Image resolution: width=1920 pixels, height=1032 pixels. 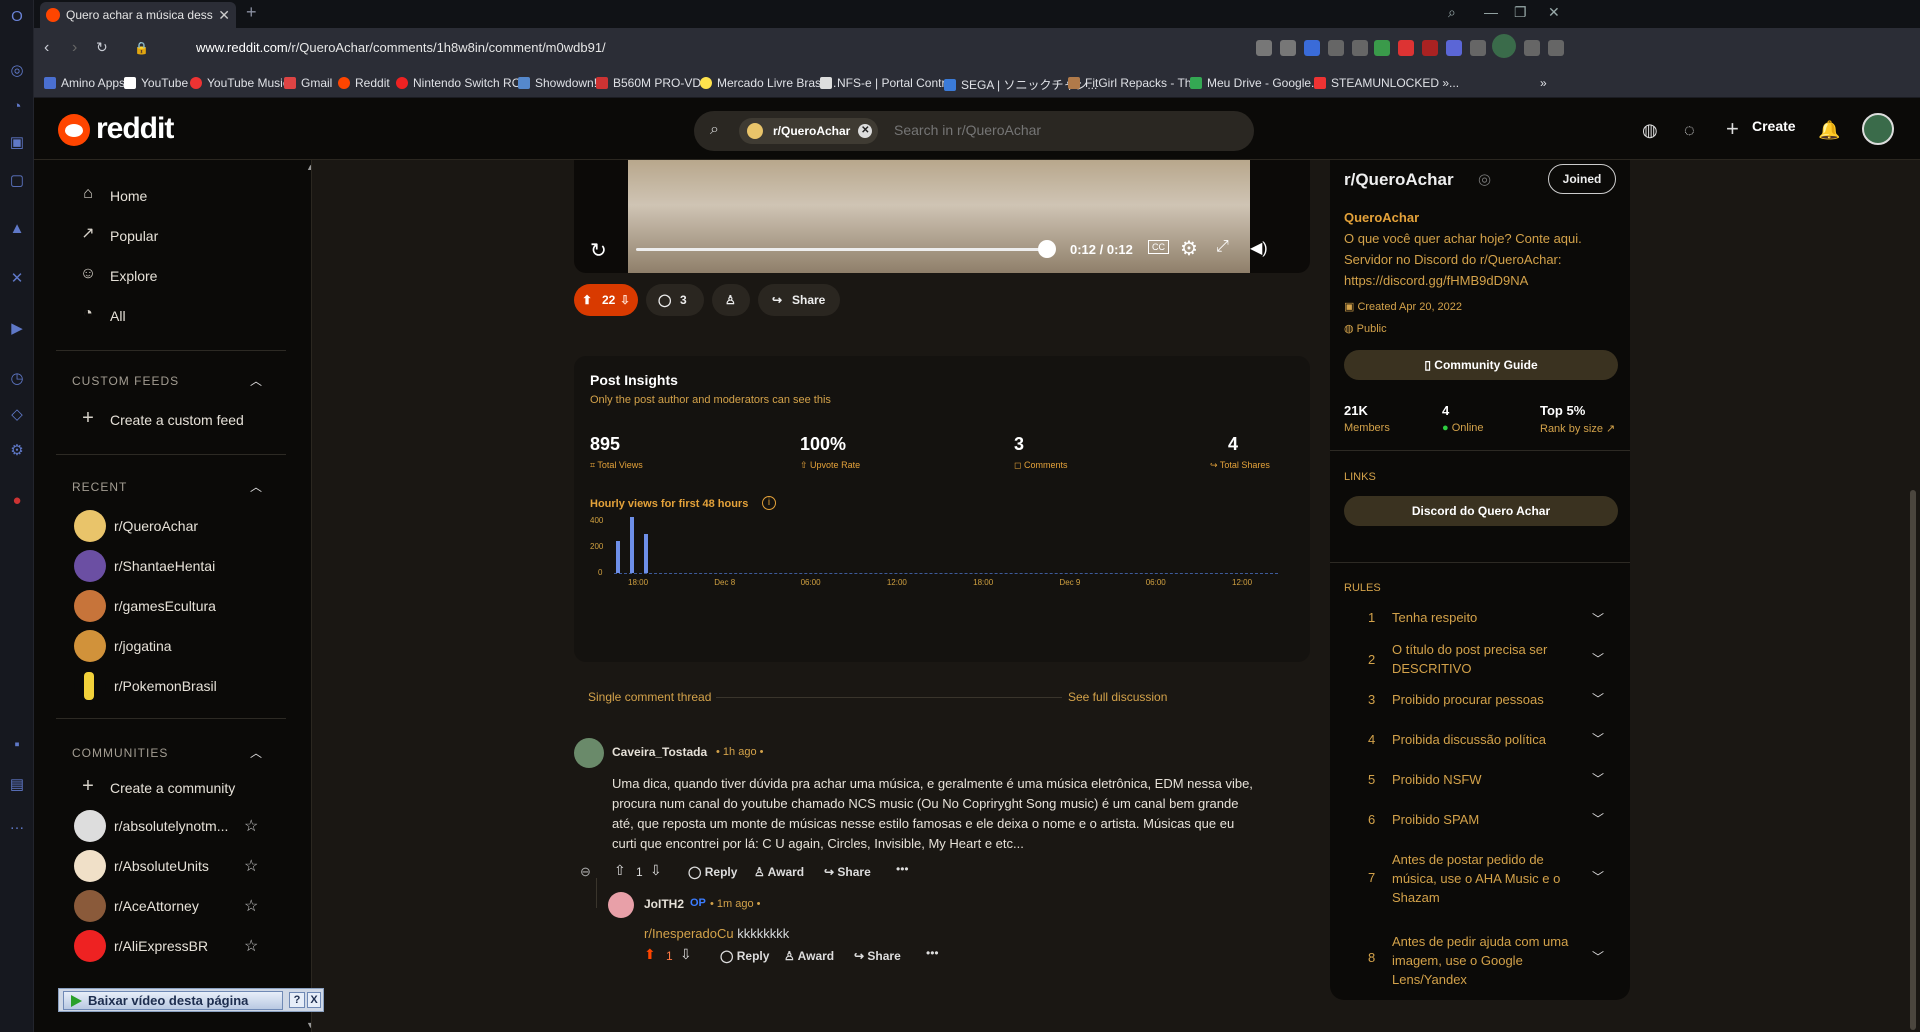 What do you see at coordinates (1463, 280) in the screenshot?
I see `description-line: https://discord.gg/fHMB9dD9NA` at bounding box center [1463, 280].